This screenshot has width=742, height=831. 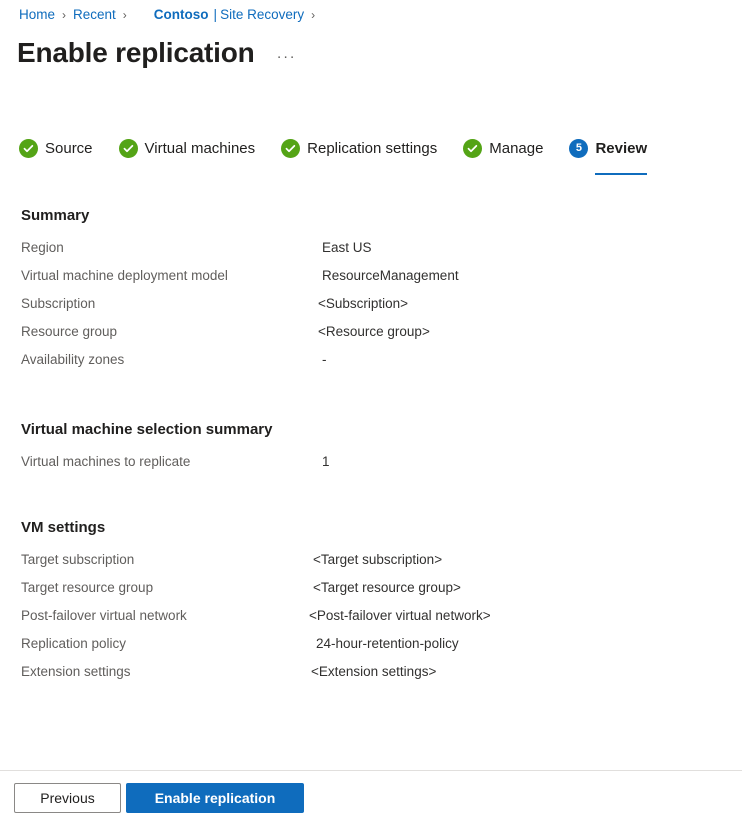 What do you see at coordinates (240, 252) in the screenshot?
I see `summary-row-region: Region East US` at bounding box center [240, 252].